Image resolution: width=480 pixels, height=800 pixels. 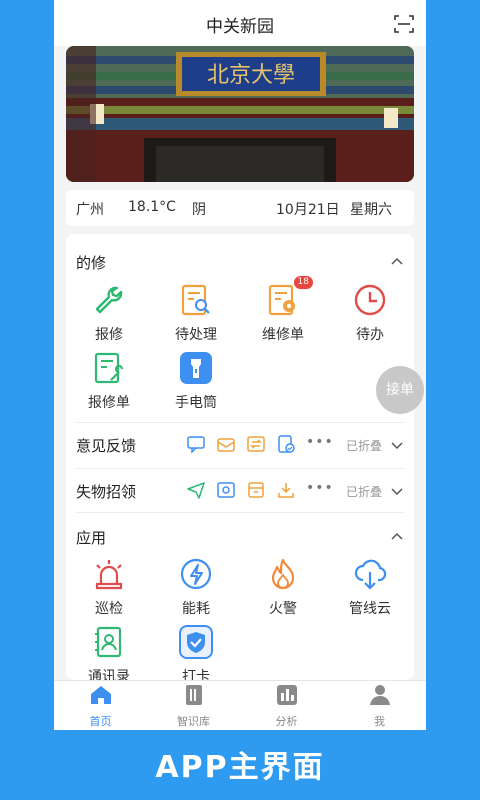 I want to click on bolt-icon, so click(x=196, y=574).